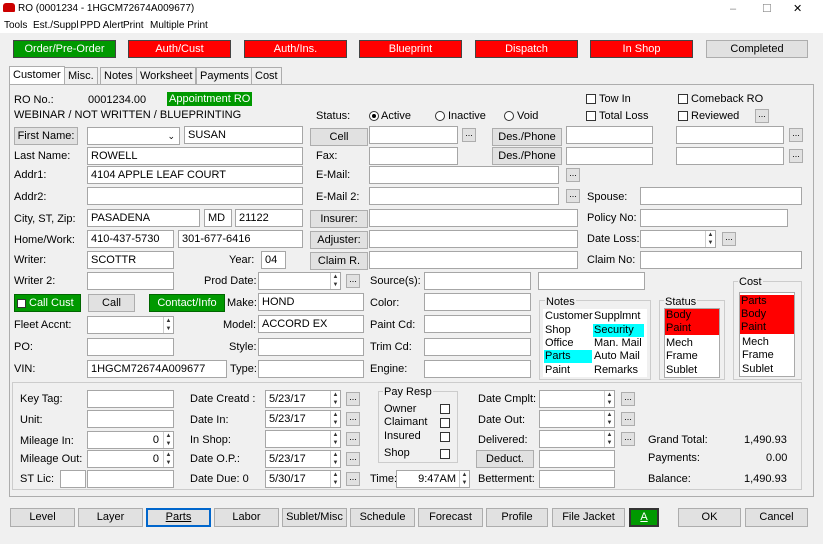 The image size is (823, 544). What do you see at coordinates (303, 479) in the screenshot?
I see `date-due-input: 5/30/17 ▲ ▼` at bounding box center [303, 479].